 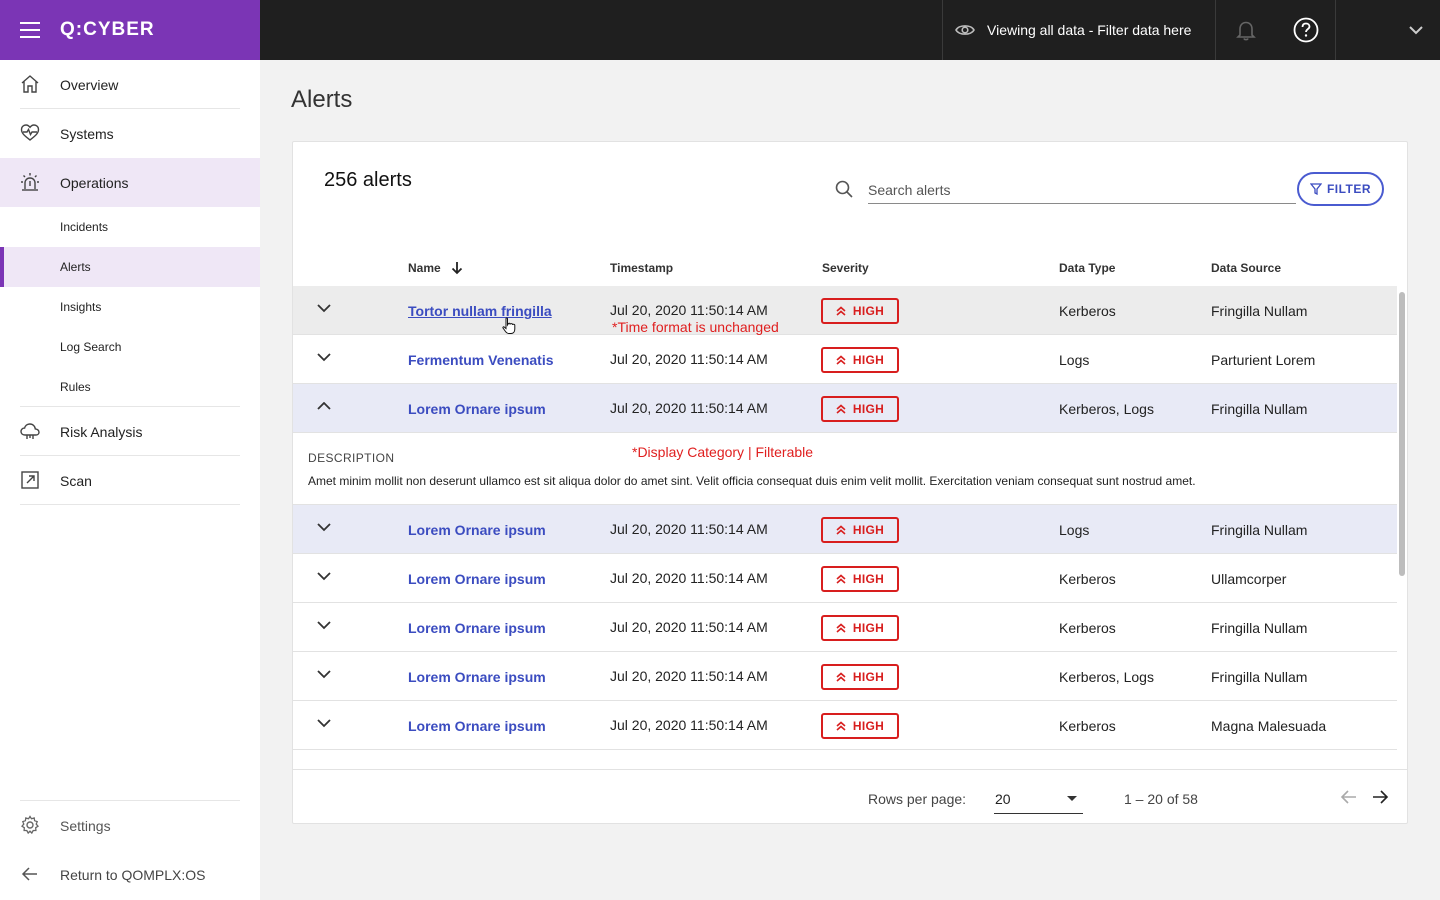 What do you see at coordinates (1087, 268) in the screenshot?
I see `column-header-data-type: Data Type` at bounding box center [1087, 268].